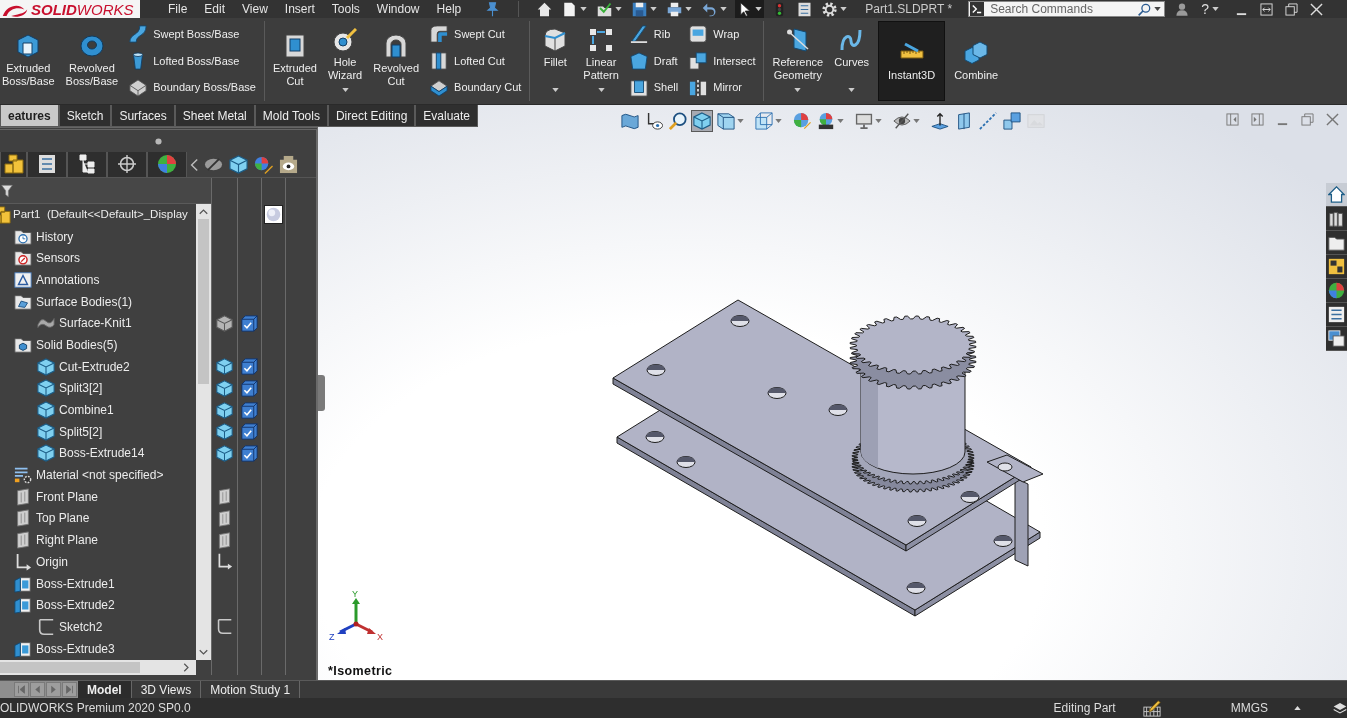 This screenshot has height=718, width=1347. What do you see at coordinates (23, 344) in the screenshot?
I see `cube-folder-icon` at bounding box center [23, 344].